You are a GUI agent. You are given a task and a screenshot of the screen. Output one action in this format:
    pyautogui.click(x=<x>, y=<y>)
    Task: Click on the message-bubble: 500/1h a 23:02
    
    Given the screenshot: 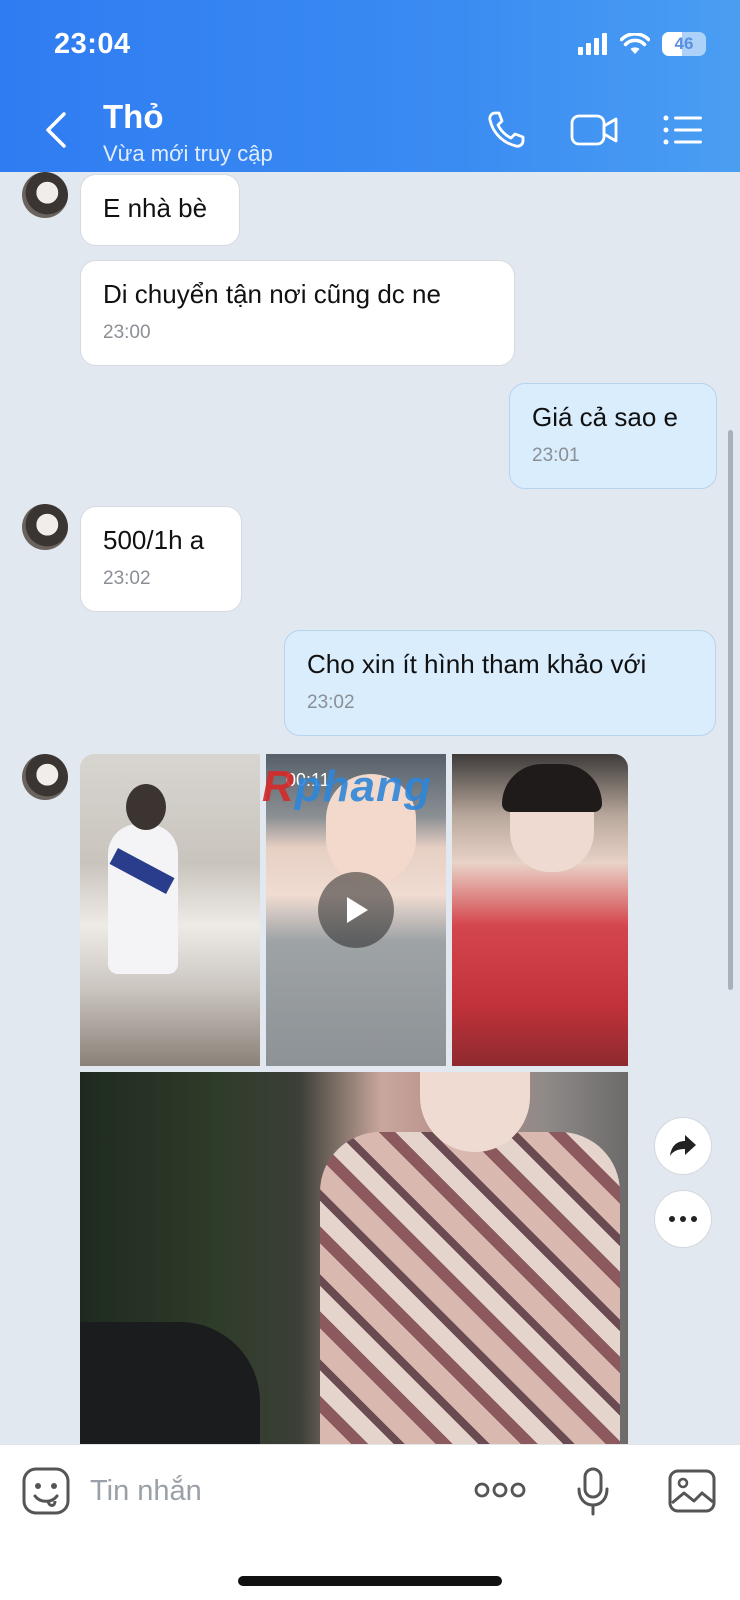 What is the action you would take?
    pyautogui.click(x=161, y=559)
    